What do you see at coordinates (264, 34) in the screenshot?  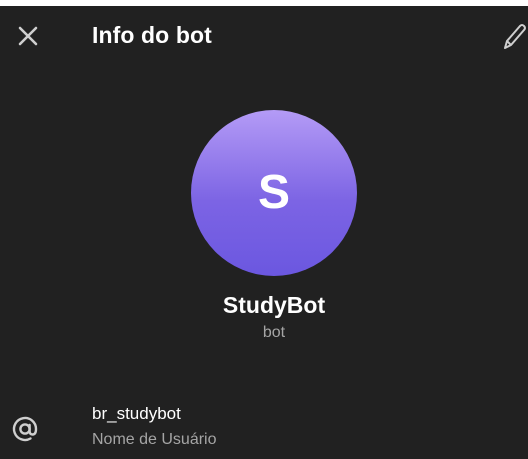 I see `panel-header: Info do bot` at bounding box center [264, 34].